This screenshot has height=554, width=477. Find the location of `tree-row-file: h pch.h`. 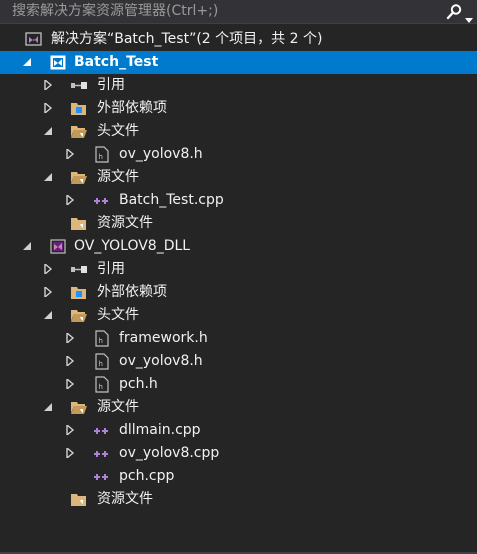

tree-row-file: h pch.h is located at coordinates (238, 384).